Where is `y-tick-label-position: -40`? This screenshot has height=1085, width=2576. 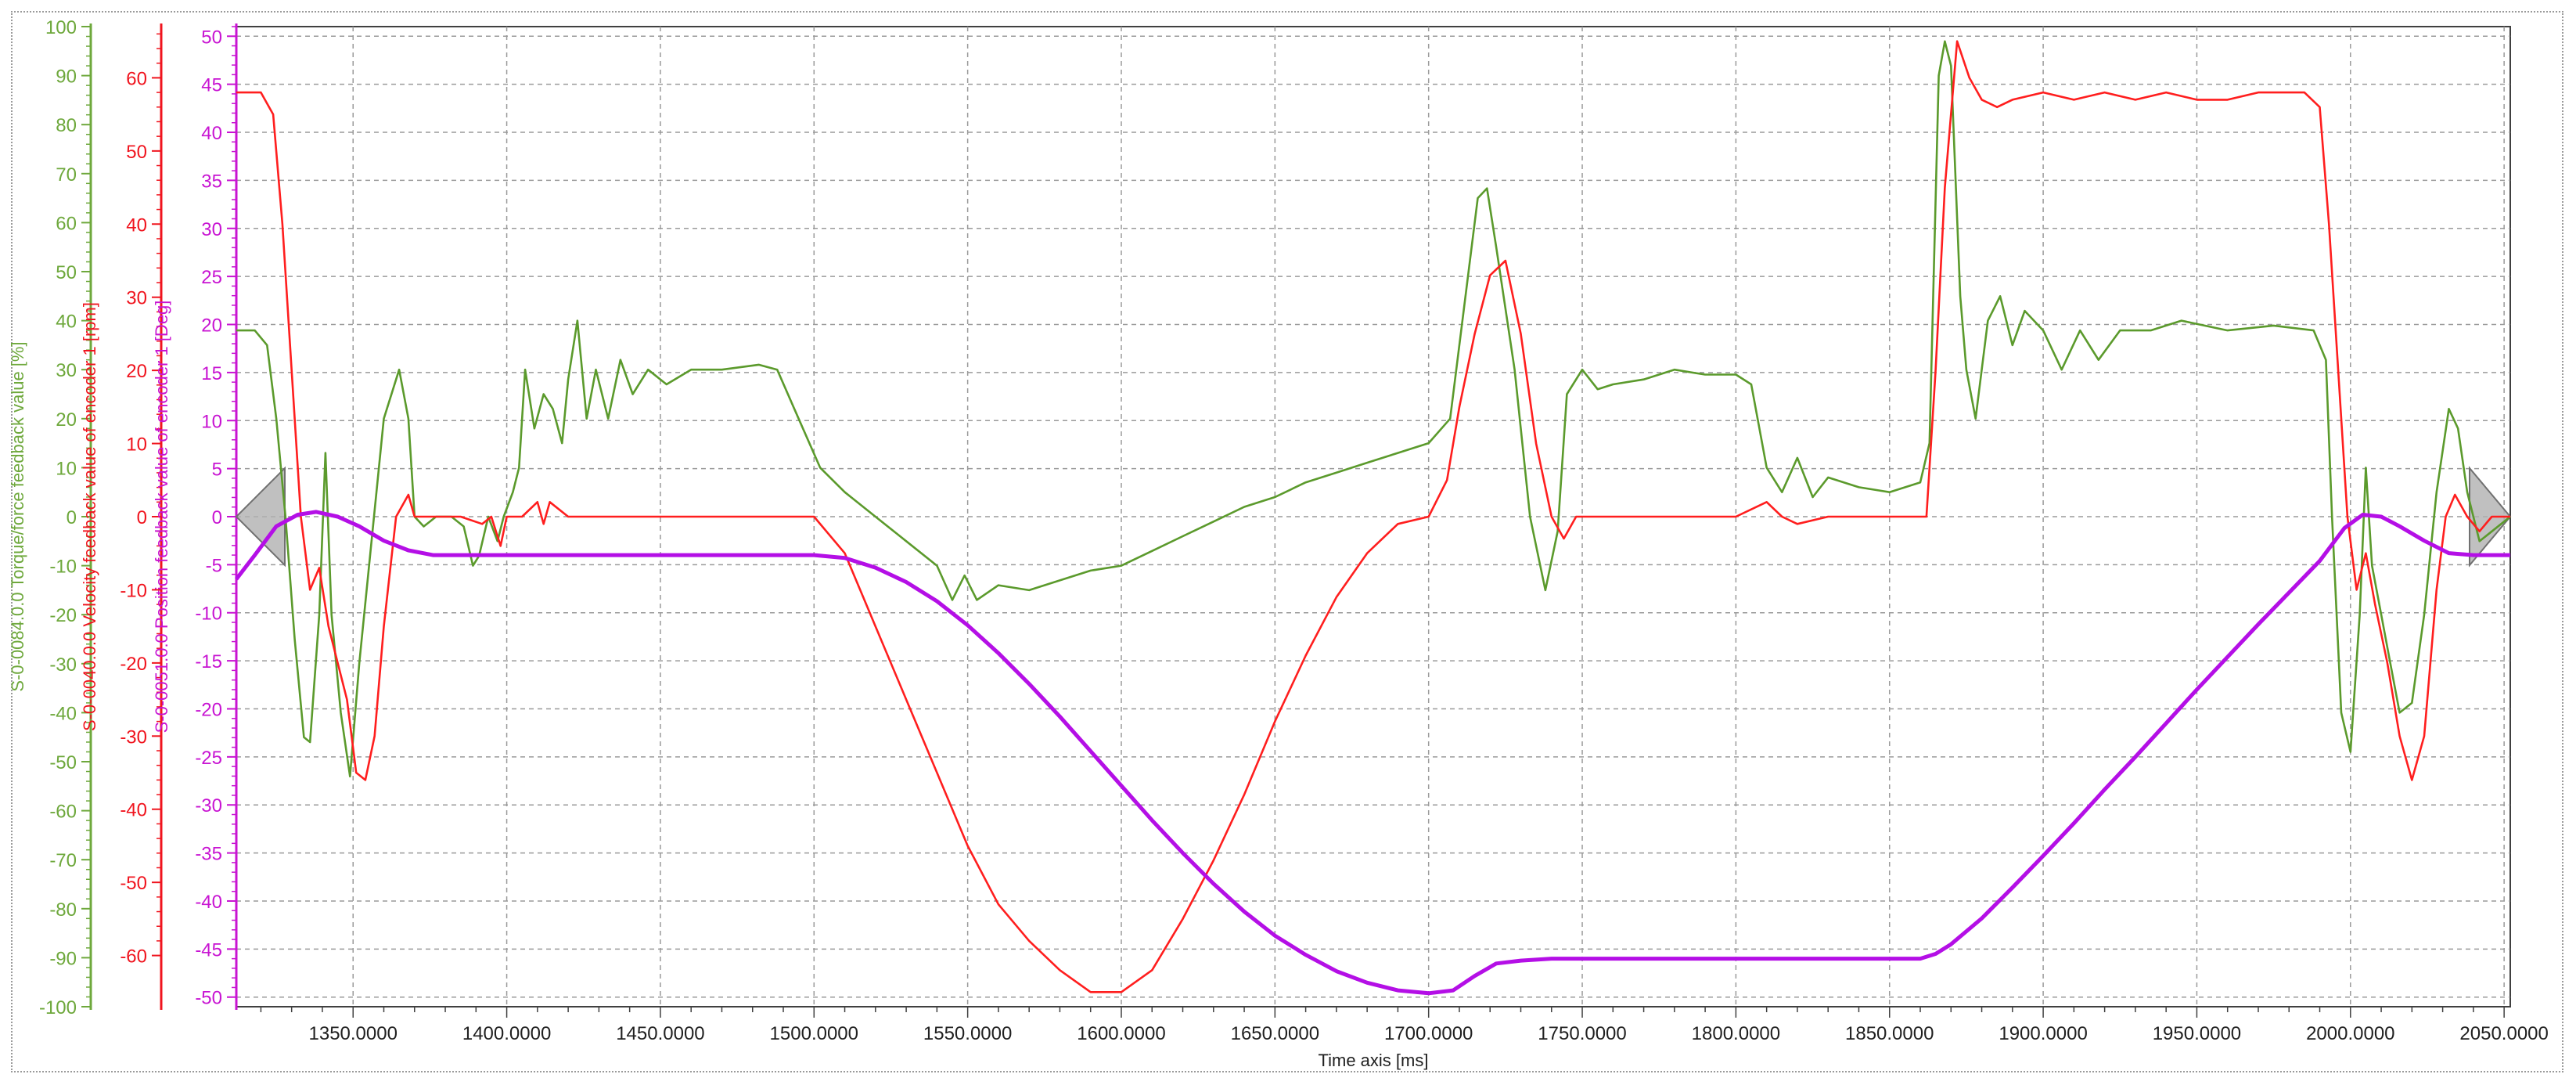
y-tick-label-position: -40 is located at coordinates (209, 902).